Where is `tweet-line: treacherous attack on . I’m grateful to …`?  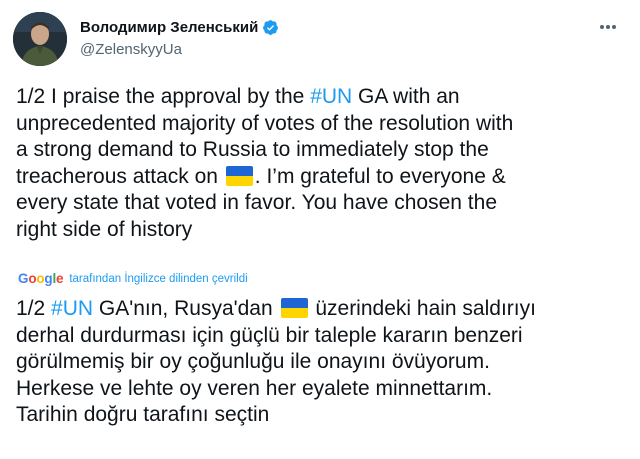 tweet-line: treacherous attack on . I’m grateful to … is located at coordinates (261, 176).